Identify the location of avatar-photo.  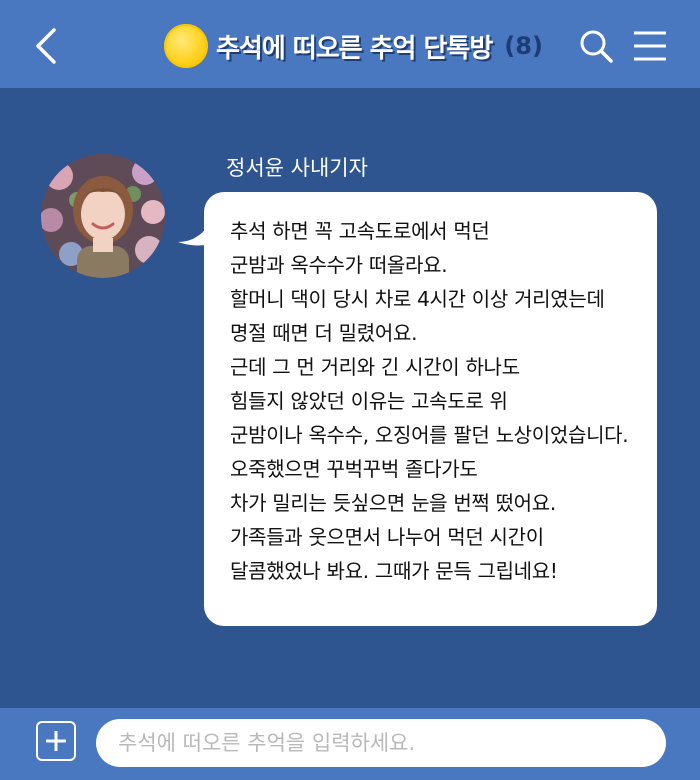
(103, 216).